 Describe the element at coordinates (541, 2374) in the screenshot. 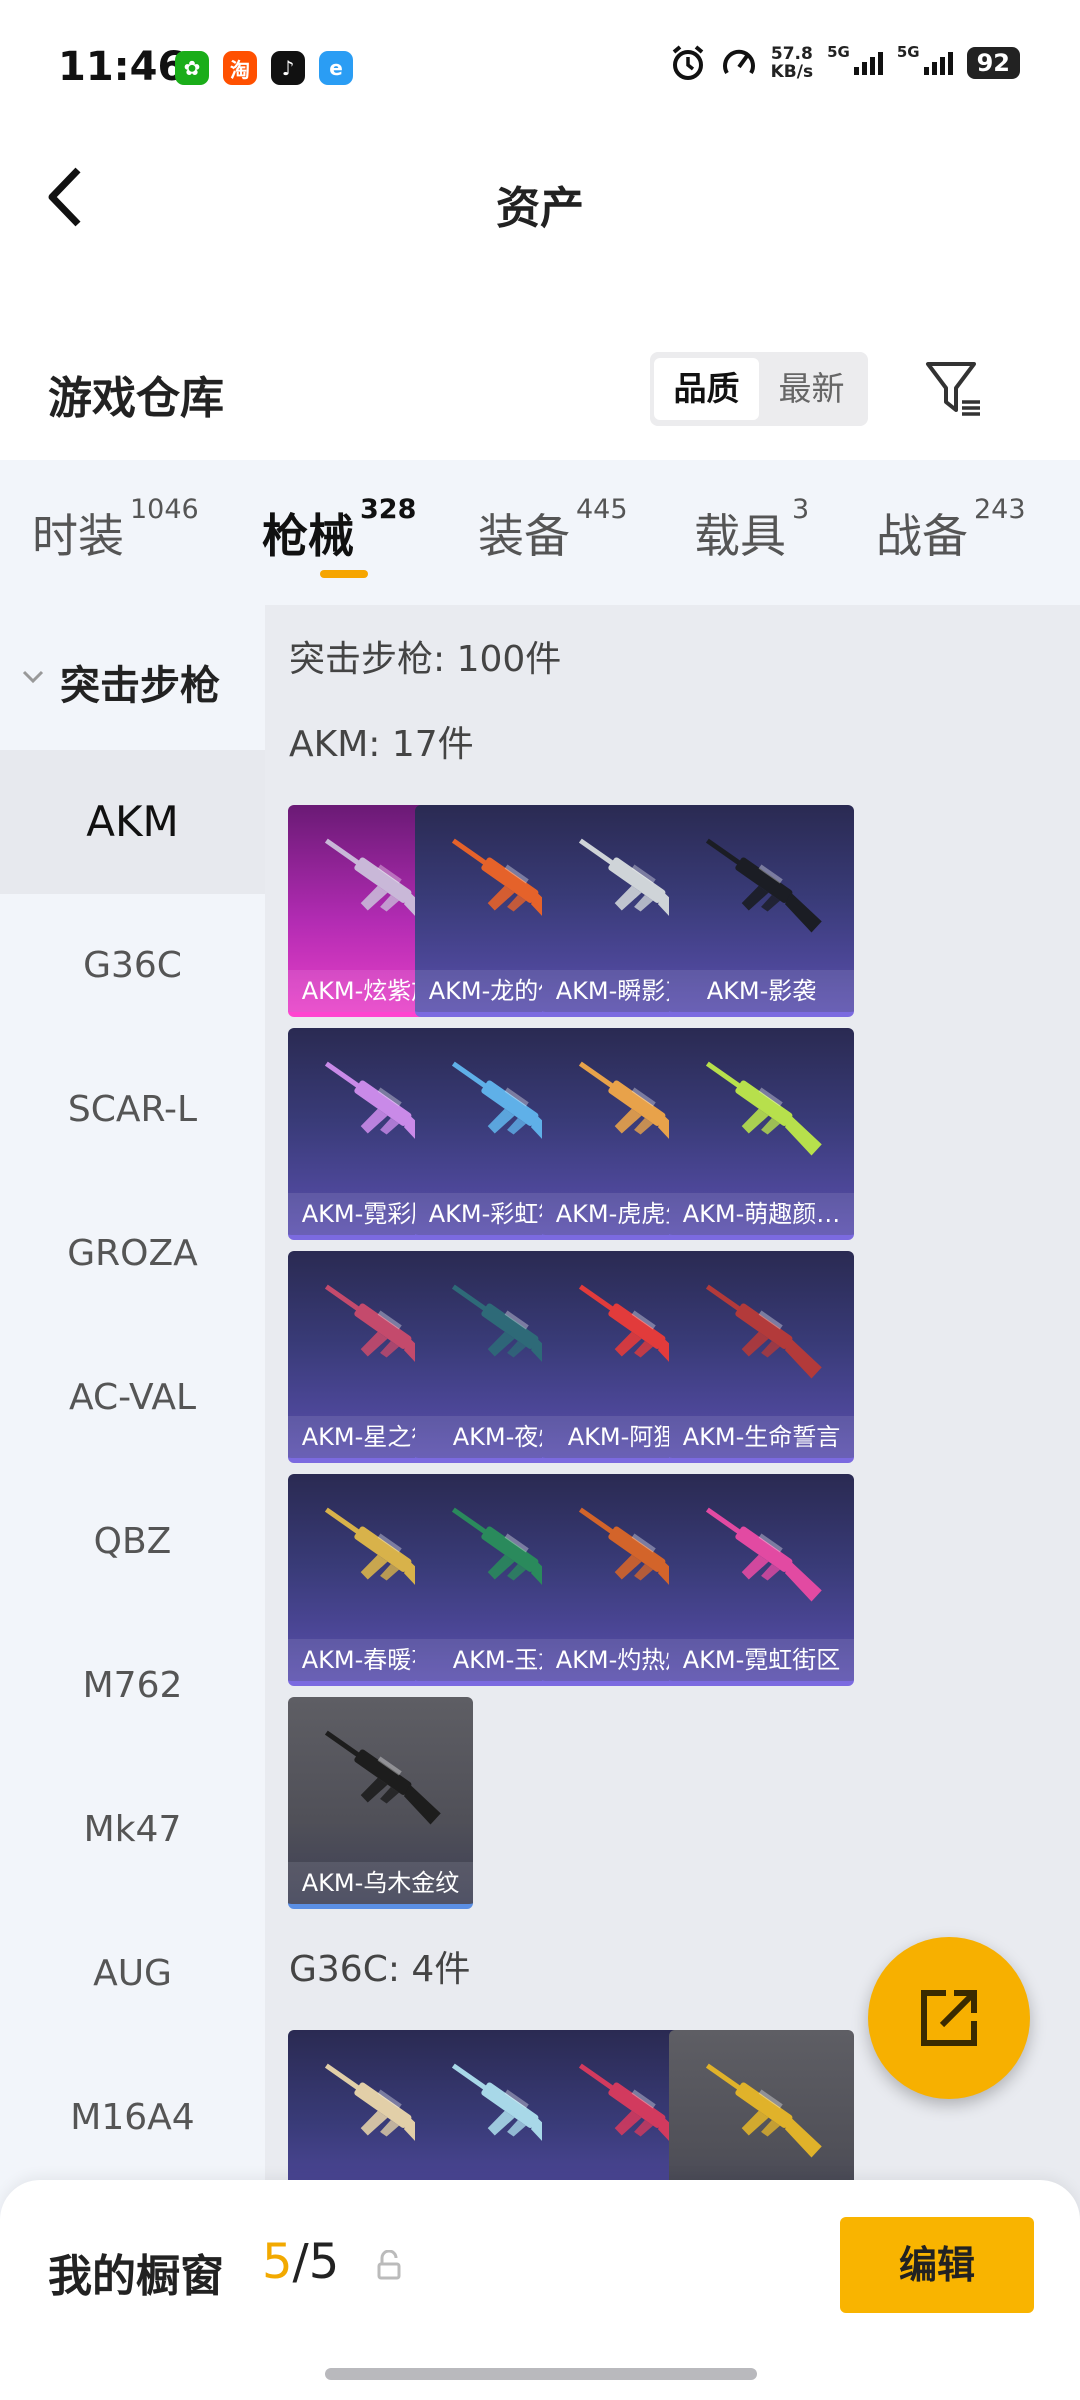

I see `home-indicator` at that location.